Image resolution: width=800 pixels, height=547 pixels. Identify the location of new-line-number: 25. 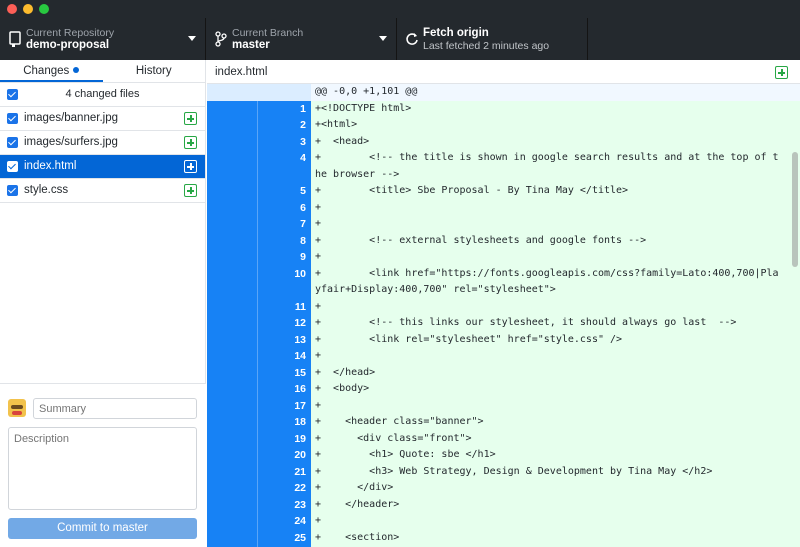
(284, 538).